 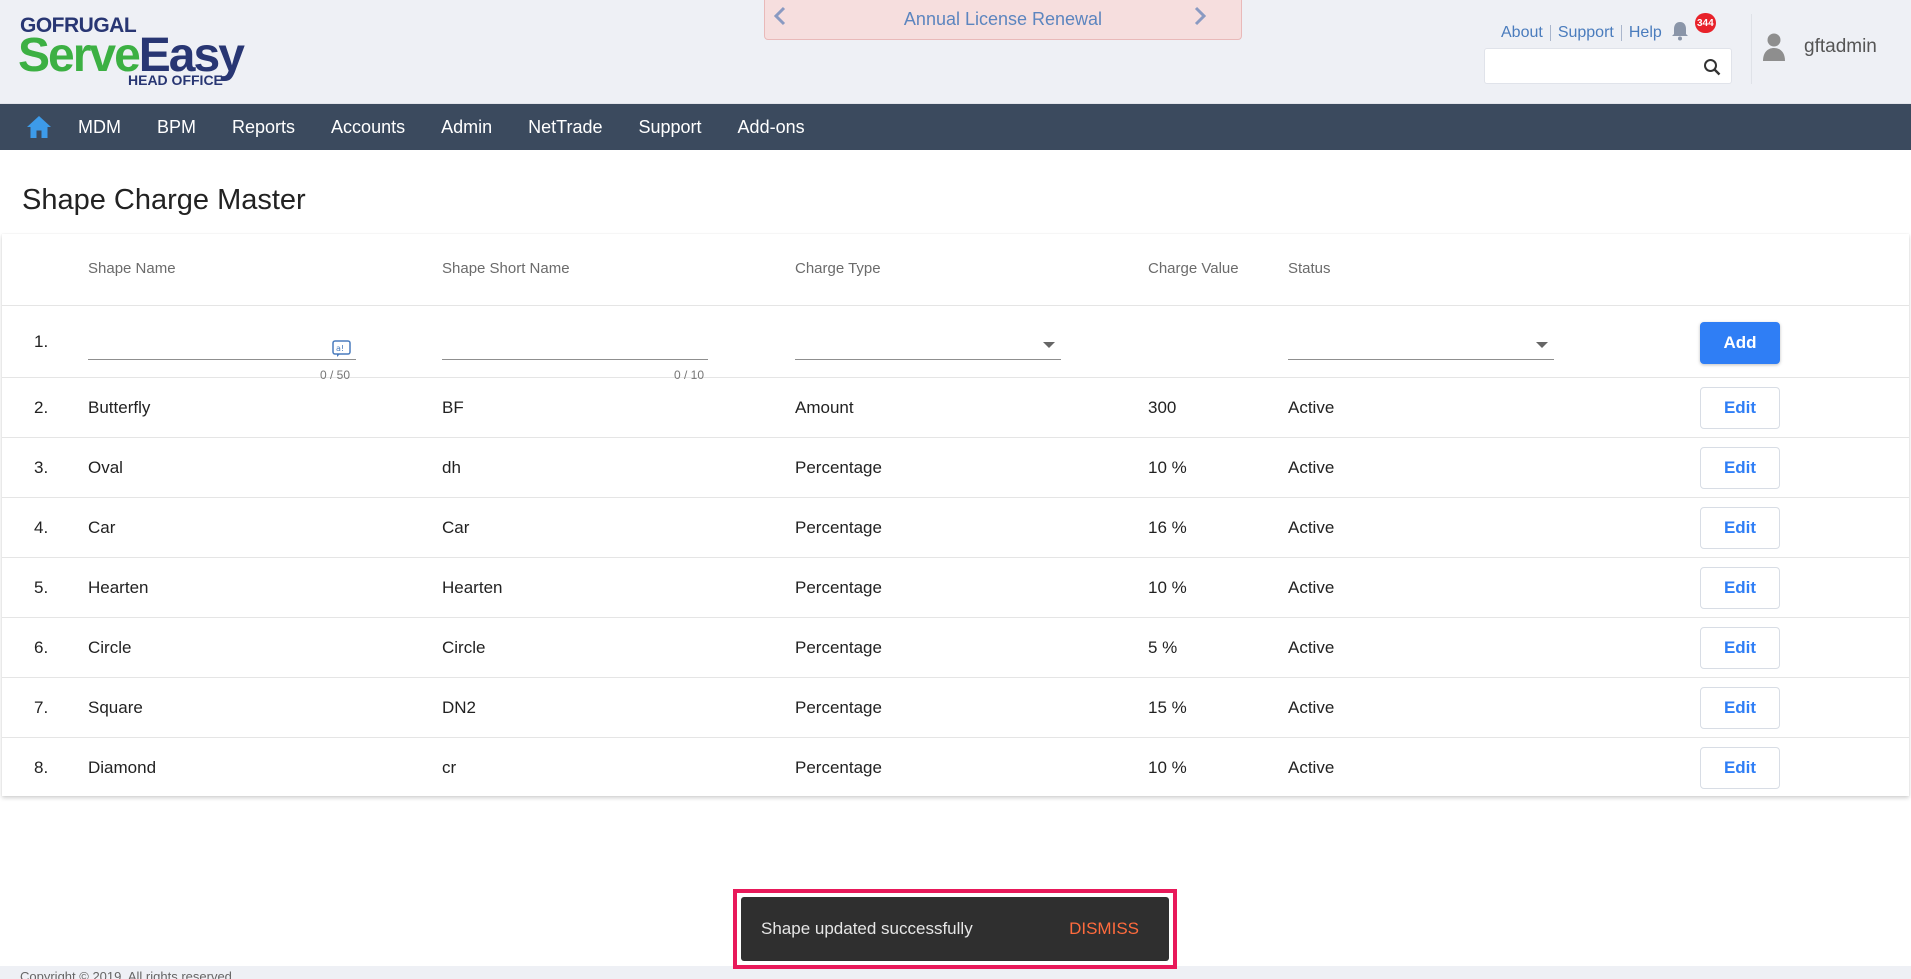 What do you see at coordinates (110, 647) in the screenshot?
I see `shape-name: Circle` at bounding box center [110, 647].